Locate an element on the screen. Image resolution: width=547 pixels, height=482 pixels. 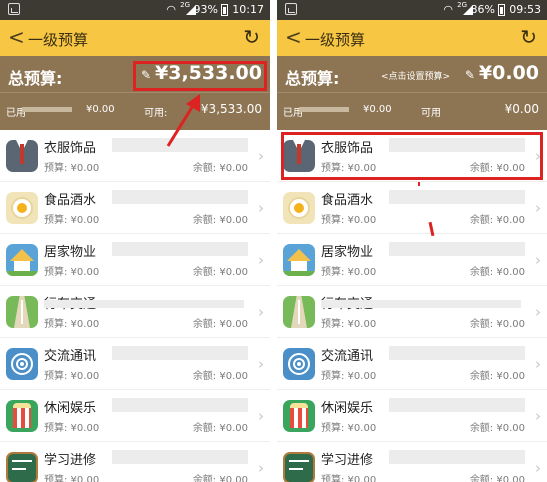
category-name: 食品酒水 is located at coordinates (347, 200).